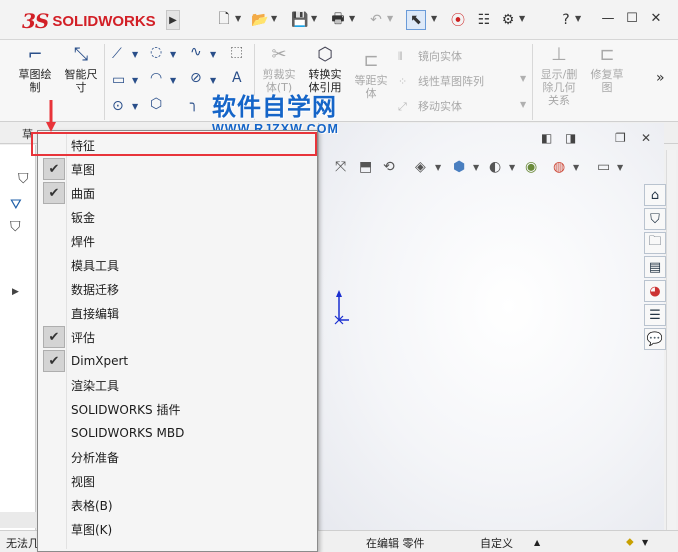 Image resolution: width=678 pixels, height=552 pixels. What do you see at coordinates (178, 529) in the screenshot?
I see `menu-item: 草图(K)` at bounding box center [178, 529].